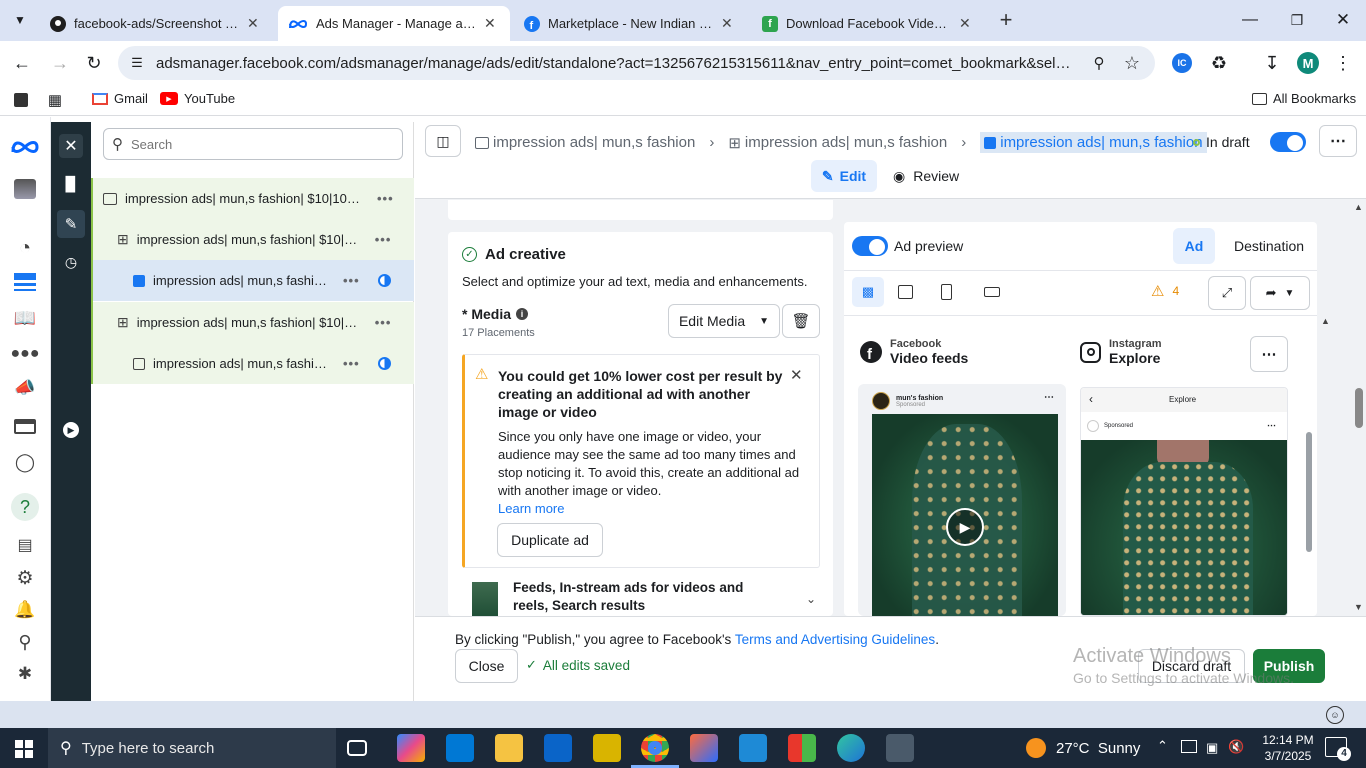 Image resolution: width=1366 pixels, height=768 pixels. Describe the element at coordinates (1006, 19) in the screenshot. I see `new-tab-icon: +` at that location.